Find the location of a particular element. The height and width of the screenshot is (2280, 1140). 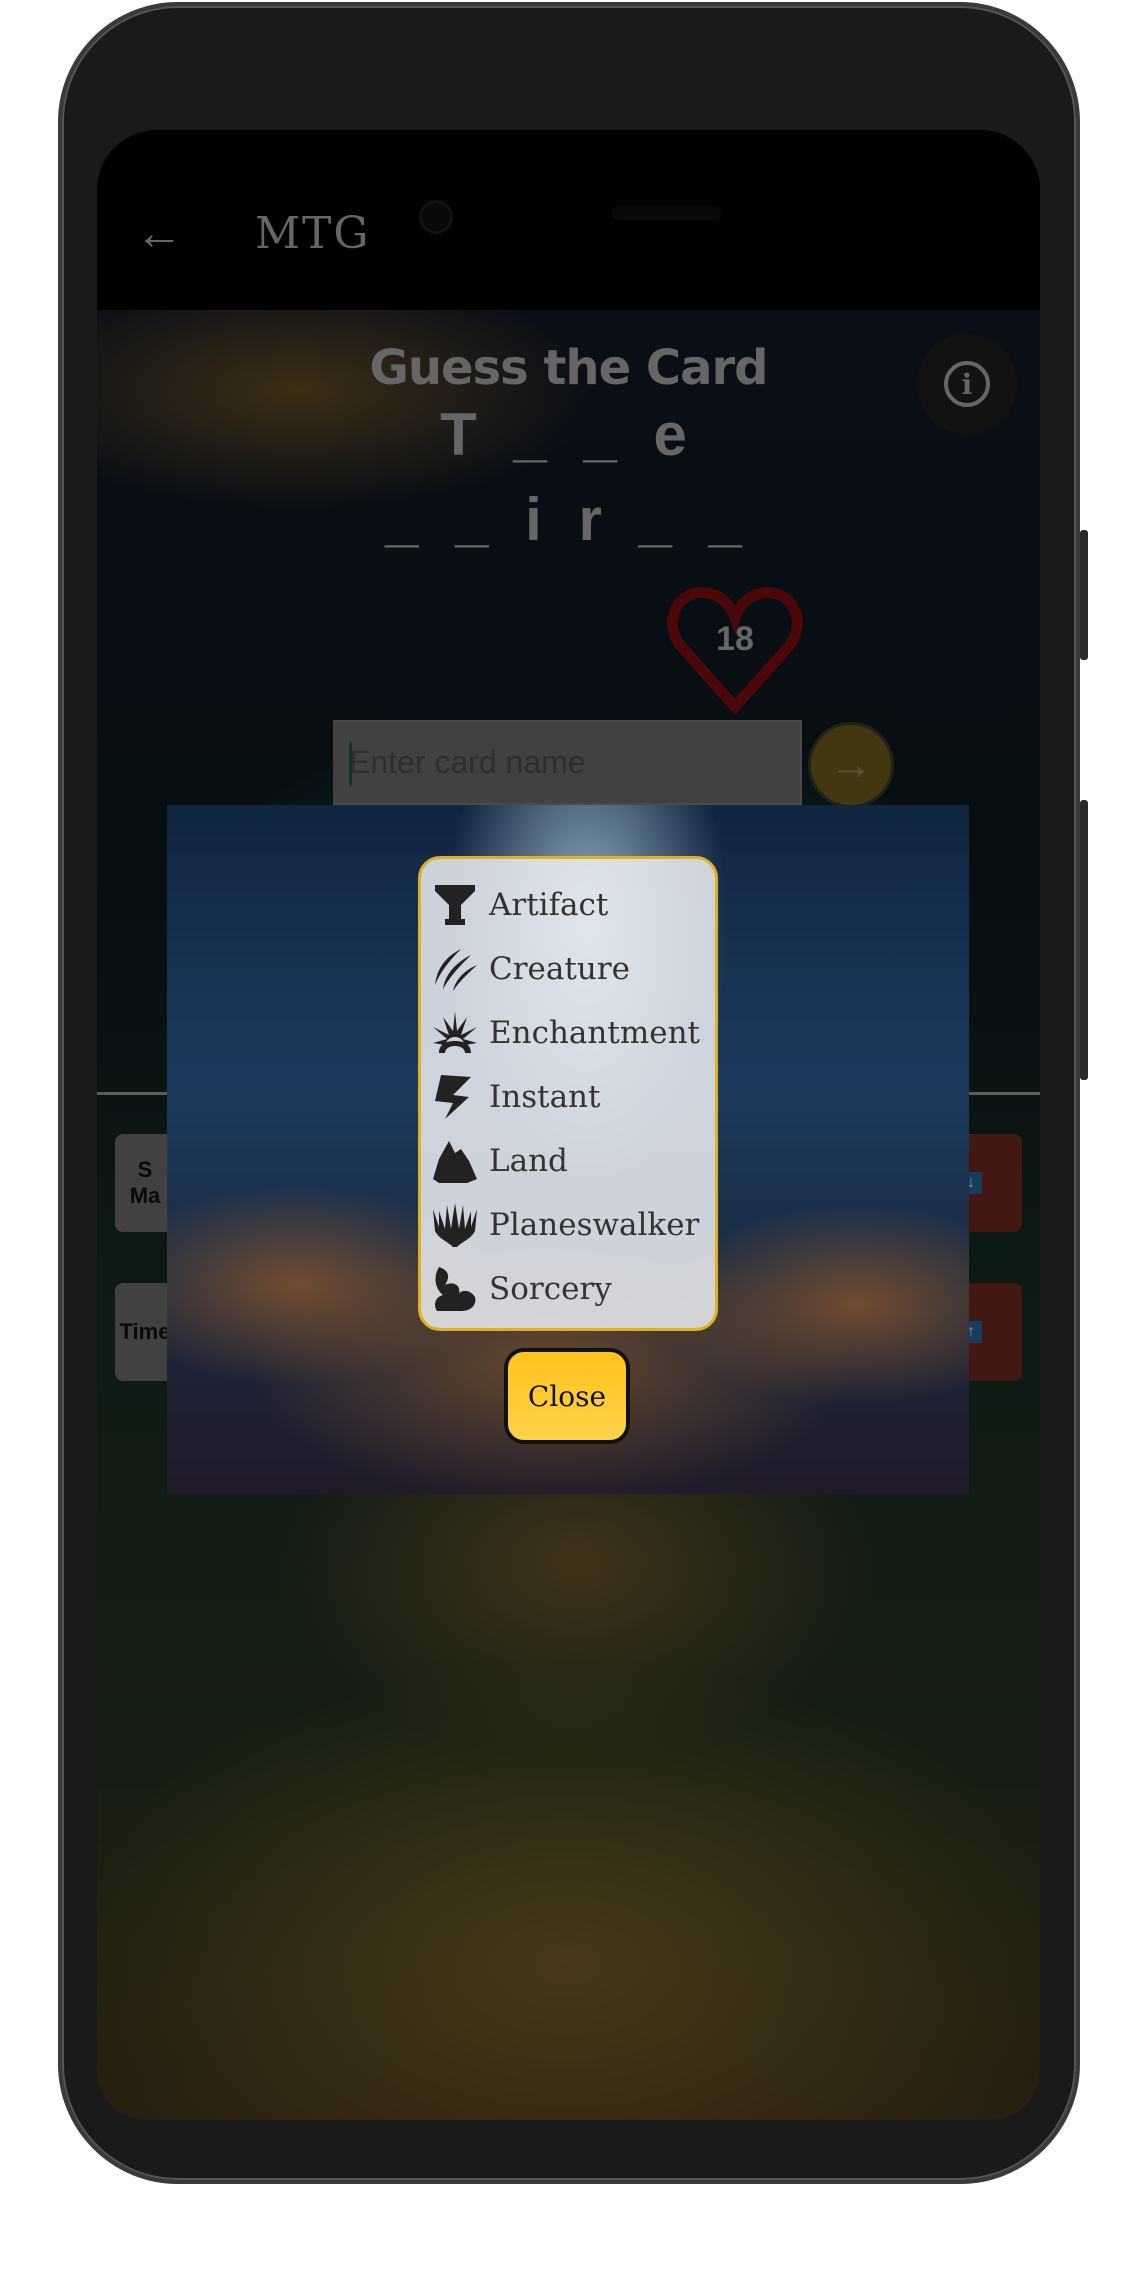

land-mountain-icon is located at coordinates (455, 1162).